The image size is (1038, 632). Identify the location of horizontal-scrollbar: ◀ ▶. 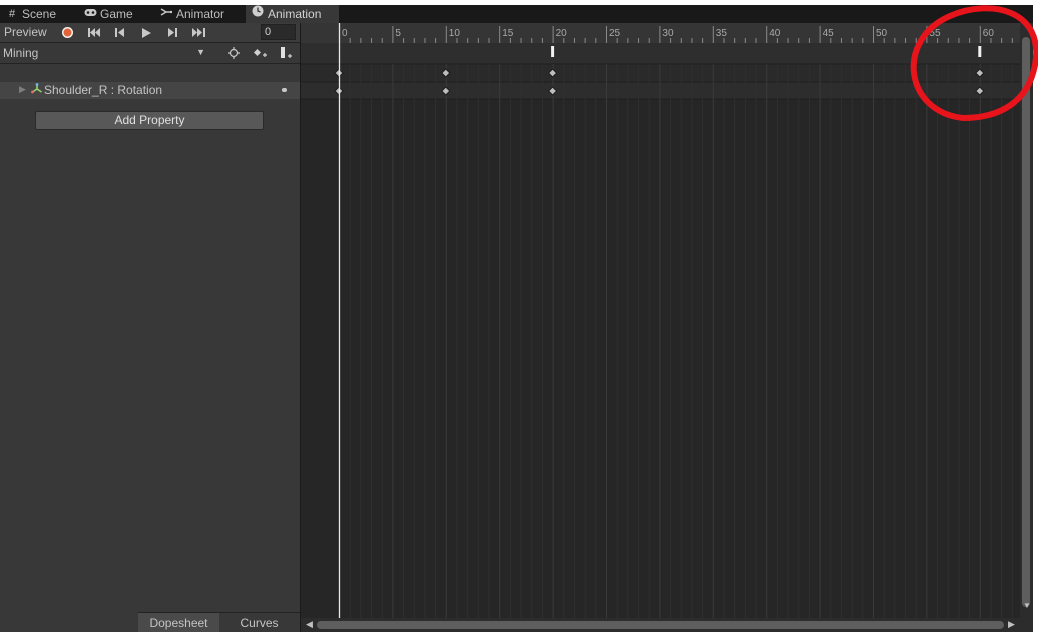
(667, 625).